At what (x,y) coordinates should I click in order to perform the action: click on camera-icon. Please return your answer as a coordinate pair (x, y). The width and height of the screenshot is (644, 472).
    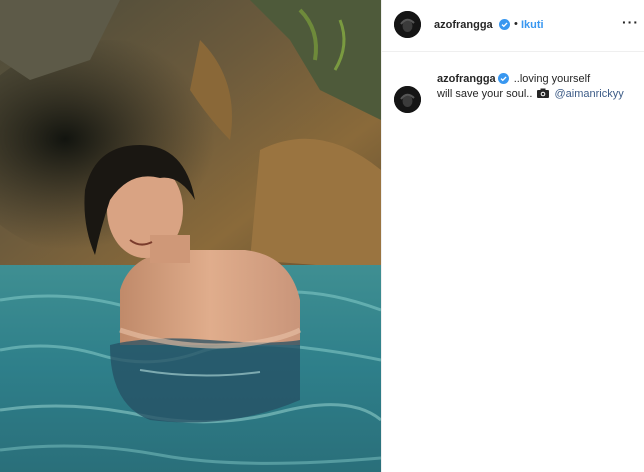
    Looking at the image, I should click on (543, 93).